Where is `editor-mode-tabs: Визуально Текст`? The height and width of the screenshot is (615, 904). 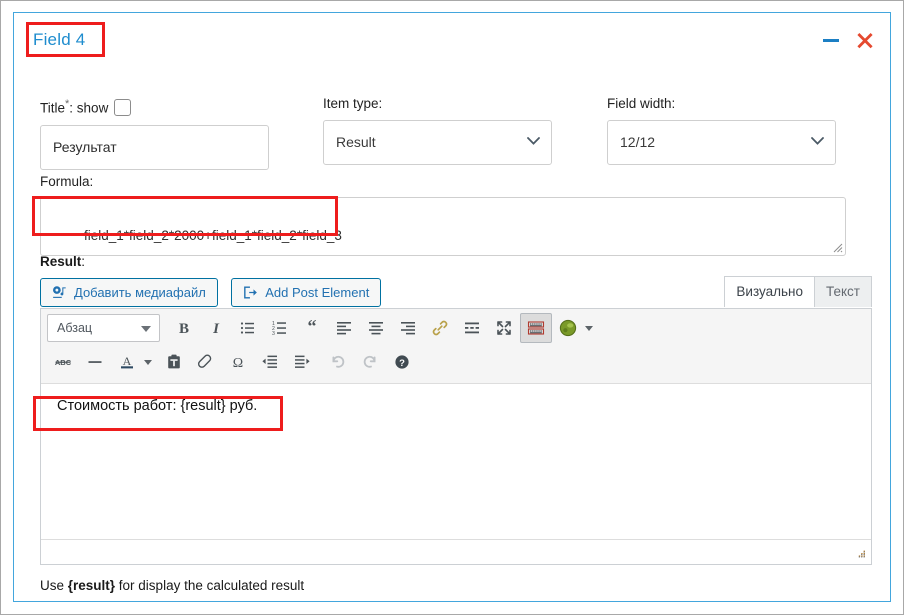 editor-mode-tabs: Визуально Текст is located at coordinates (798, 291).